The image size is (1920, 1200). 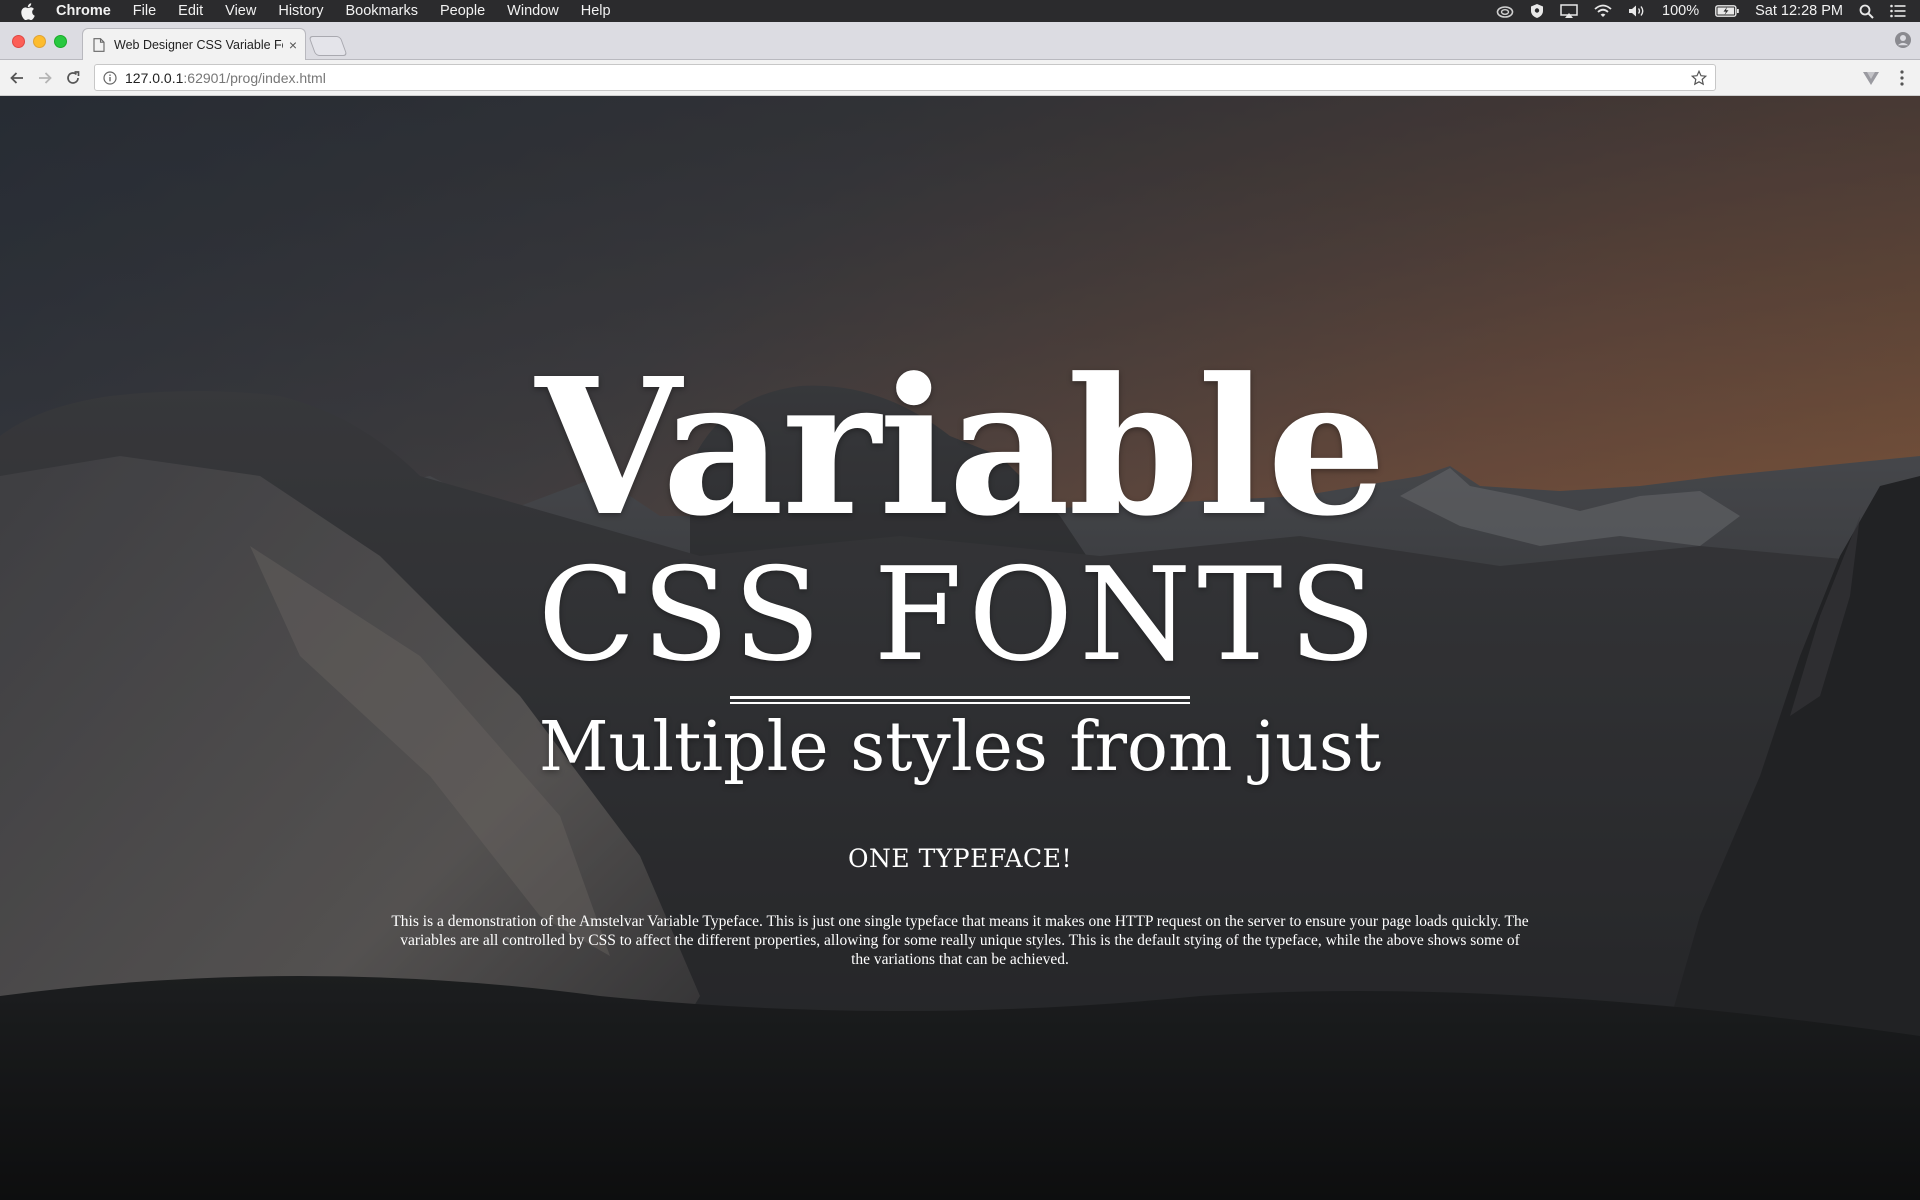 I want to click on star-icon, so click(x=1699, y=77).